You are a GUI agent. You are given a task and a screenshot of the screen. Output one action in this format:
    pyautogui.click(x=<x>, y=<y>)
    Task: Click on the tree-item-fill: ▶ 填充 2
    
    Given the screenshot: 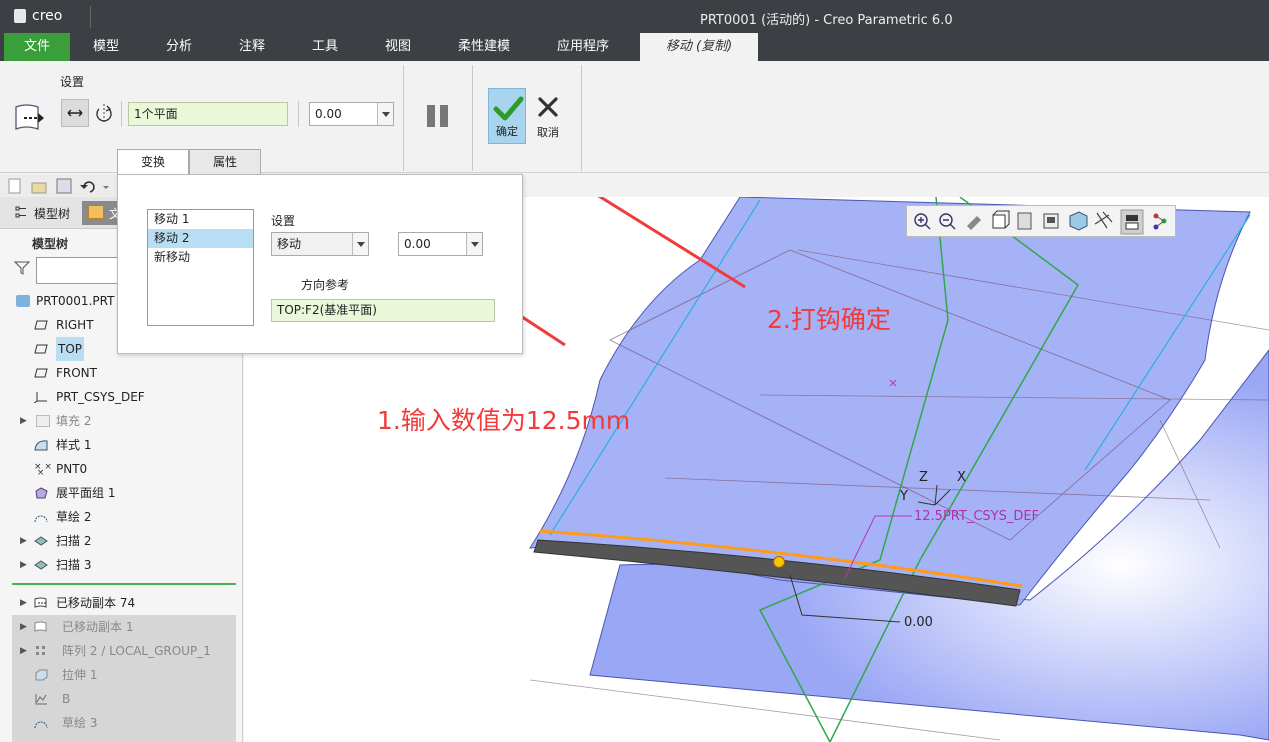 What is the action you would take?
    pyautogui.click(x=120, y=421)
    